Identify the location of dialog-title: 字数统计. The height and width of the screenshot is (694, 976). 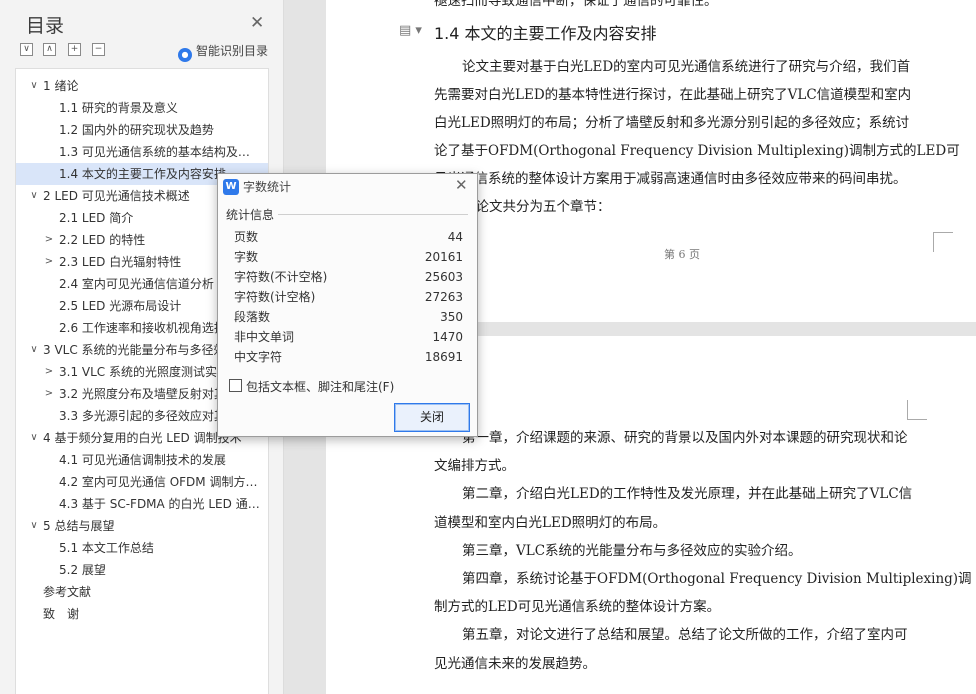
(267, 187).